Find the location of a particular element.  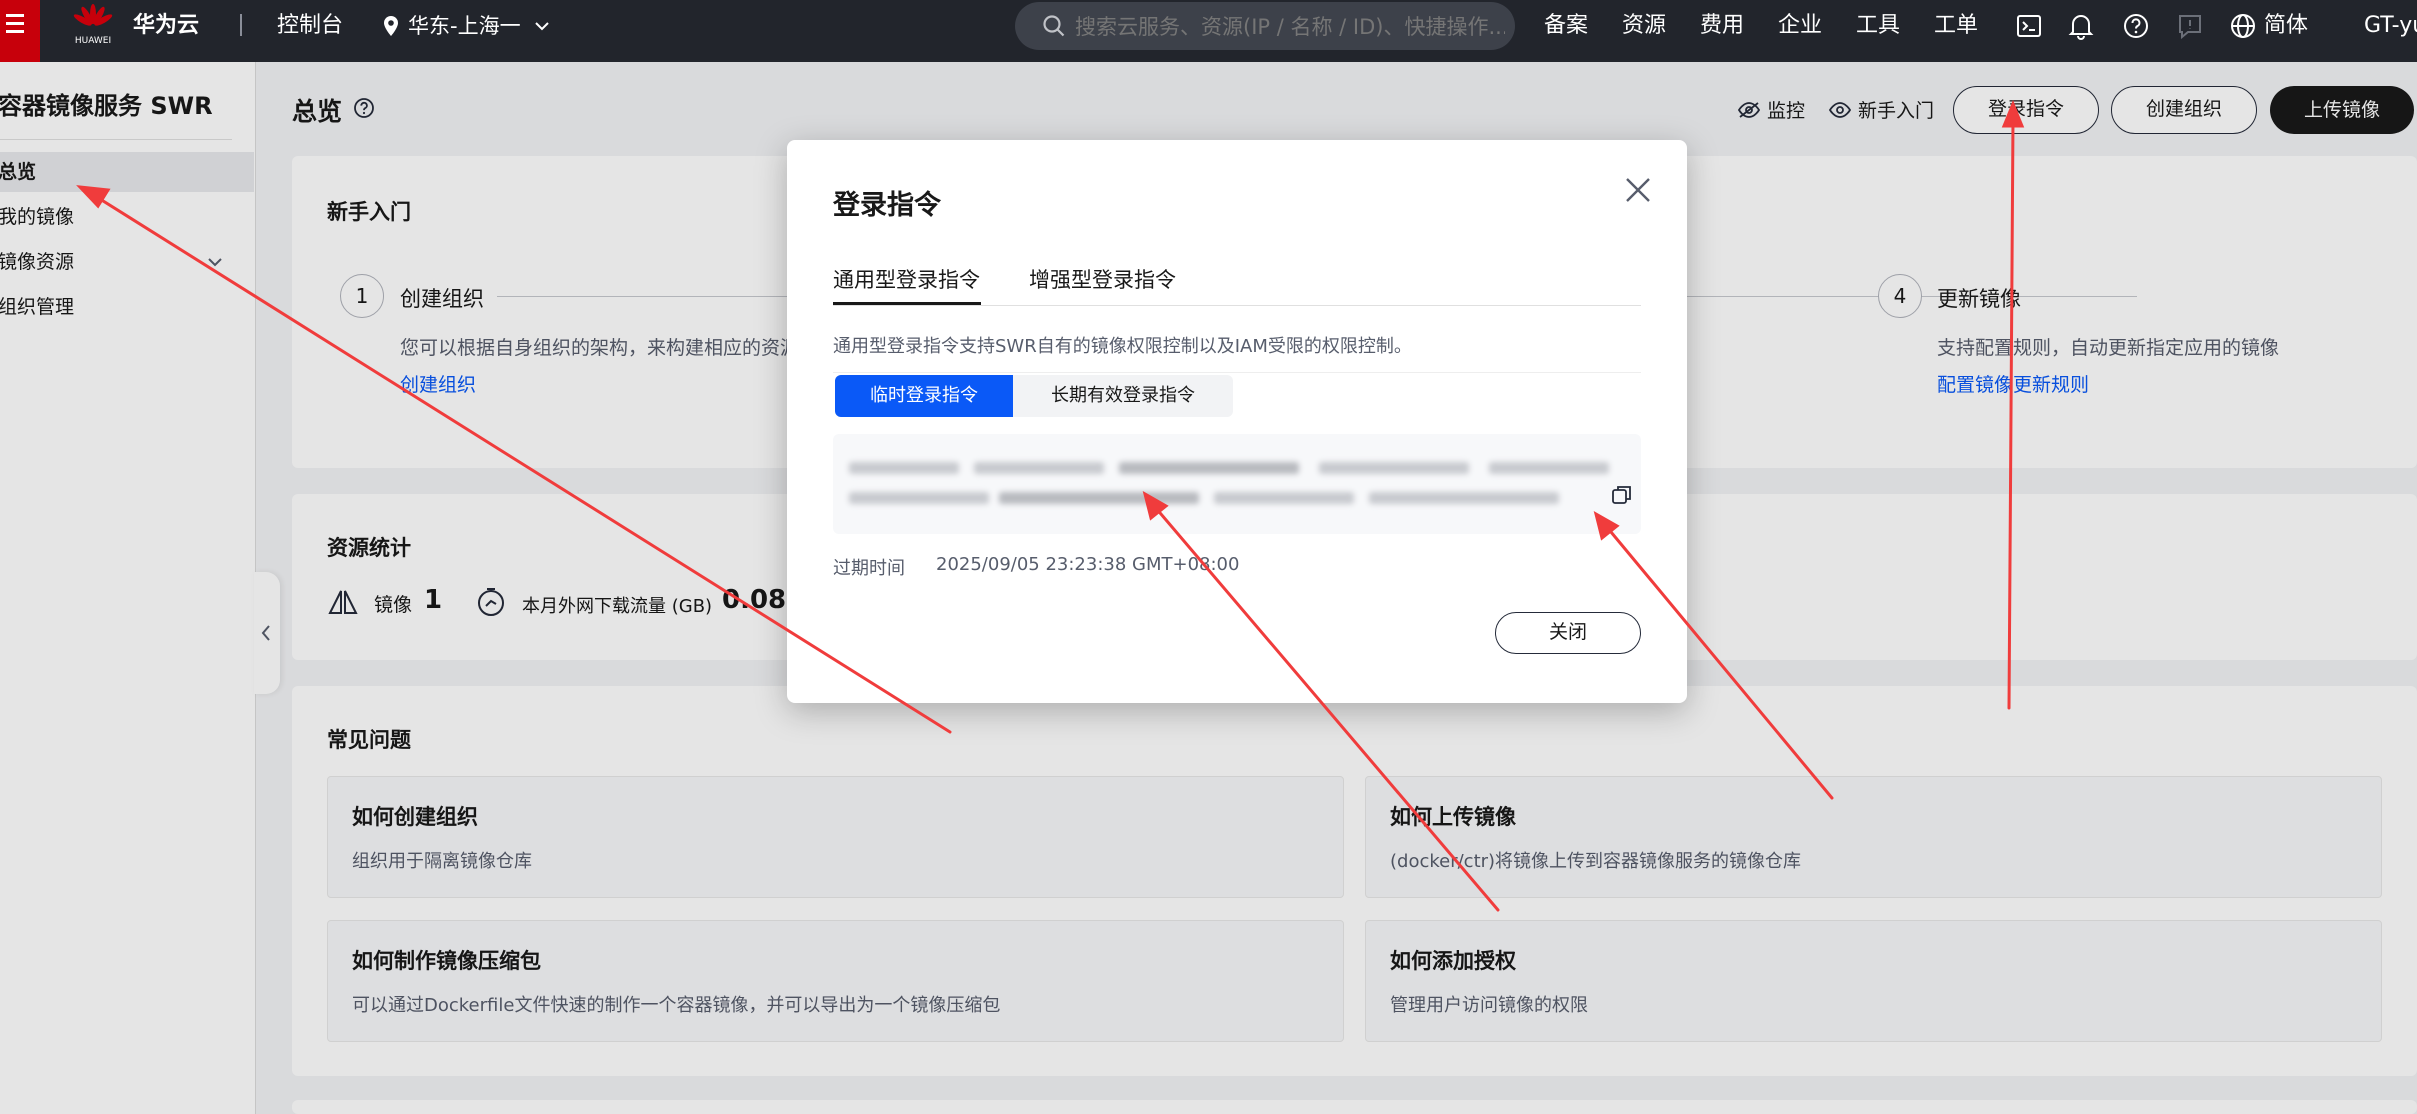

redacted-command-text is located at coordinates (1229, 486).